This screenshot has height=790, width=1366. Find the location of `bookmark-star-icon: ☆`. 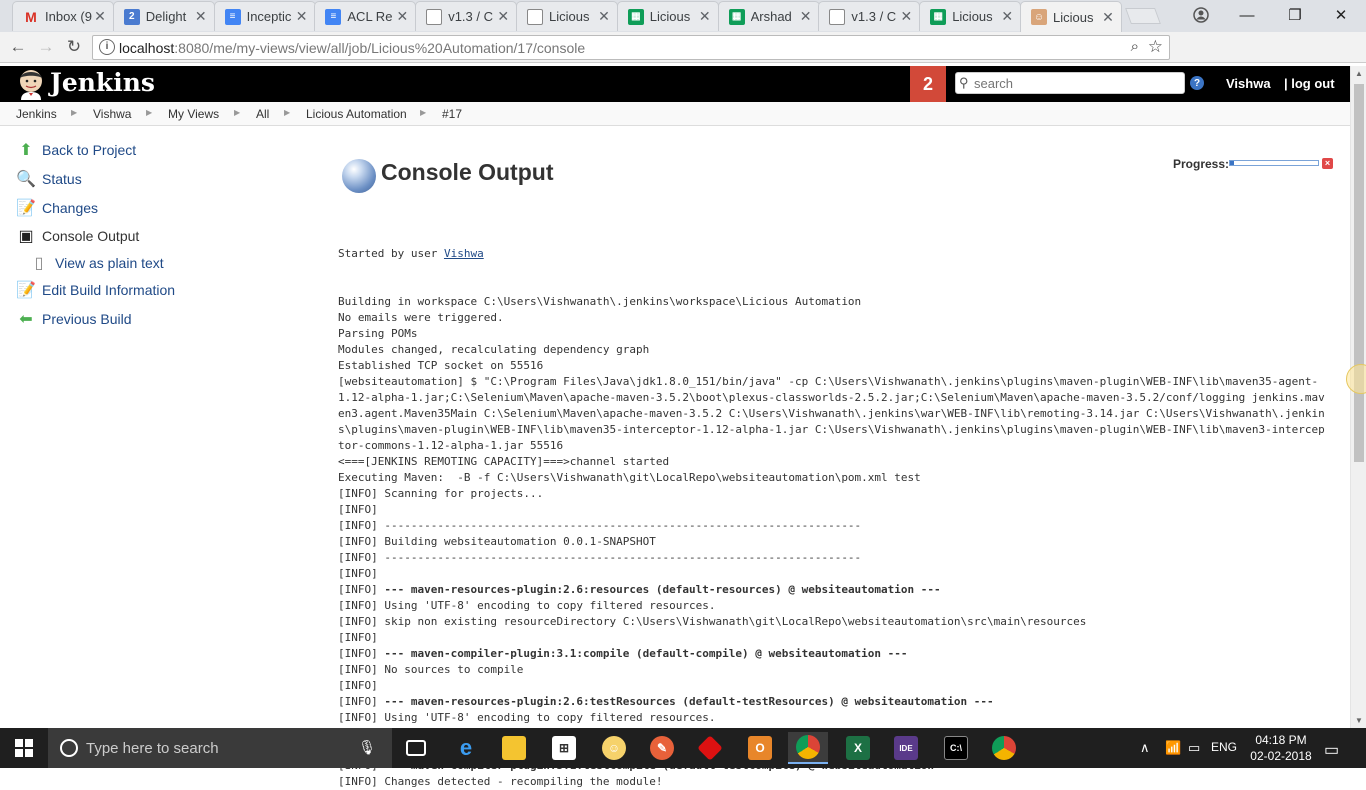

bookmark-star-icon: ☆ is located at coordinates (1155, 47).